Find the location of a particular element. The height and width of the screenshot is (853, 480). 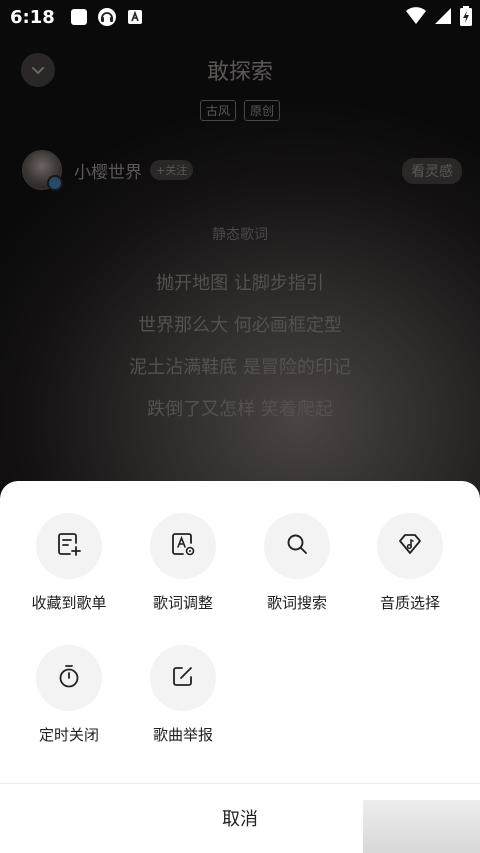

lyric-line: 泥土沾满鞋底 是冒险的印记 is located at coordinates (240, 367).